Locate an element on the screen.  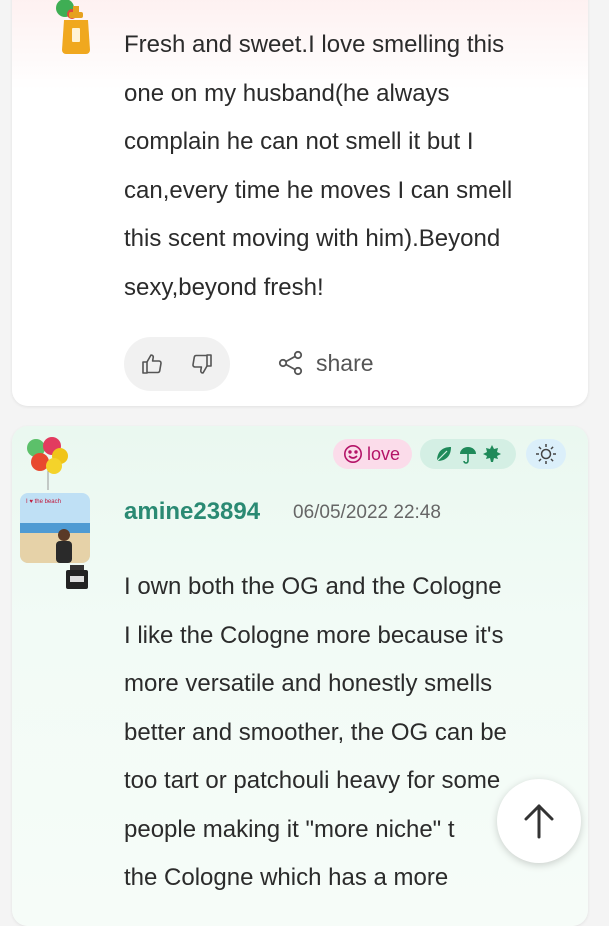
scroll-to-top-button is located at coordinates (539, 821).